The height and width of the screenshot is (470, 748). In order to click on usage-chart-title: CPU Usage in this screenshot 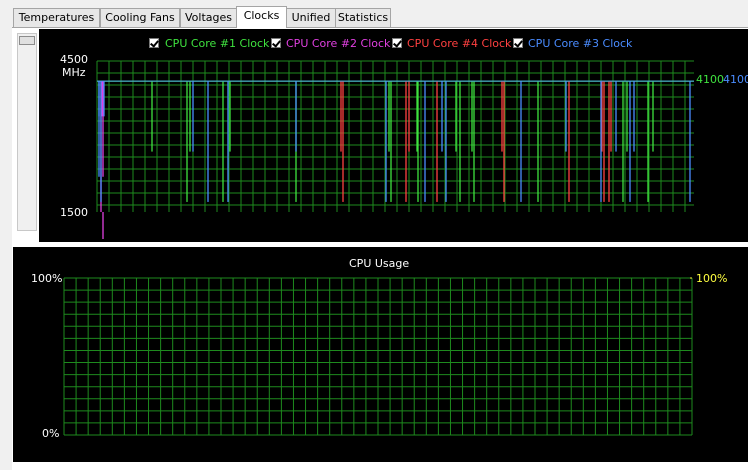, I will do `click(379, 263)`.